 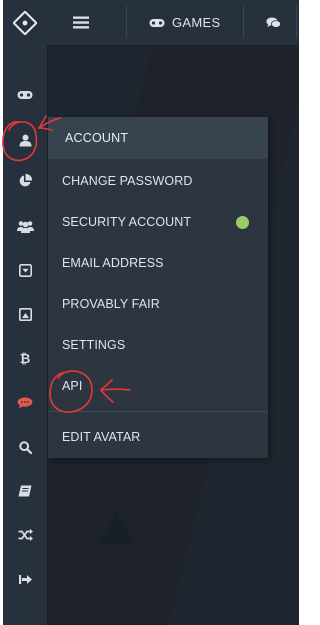 I want to click on background-triangle, so click(x=117, y=527).